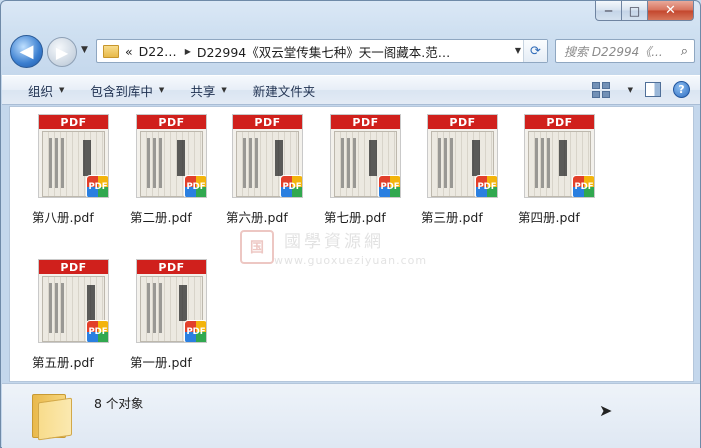 The height and width of the screenshot is (448, 701). I want to click on refresh-icon: ⟳, so click(535, 51).